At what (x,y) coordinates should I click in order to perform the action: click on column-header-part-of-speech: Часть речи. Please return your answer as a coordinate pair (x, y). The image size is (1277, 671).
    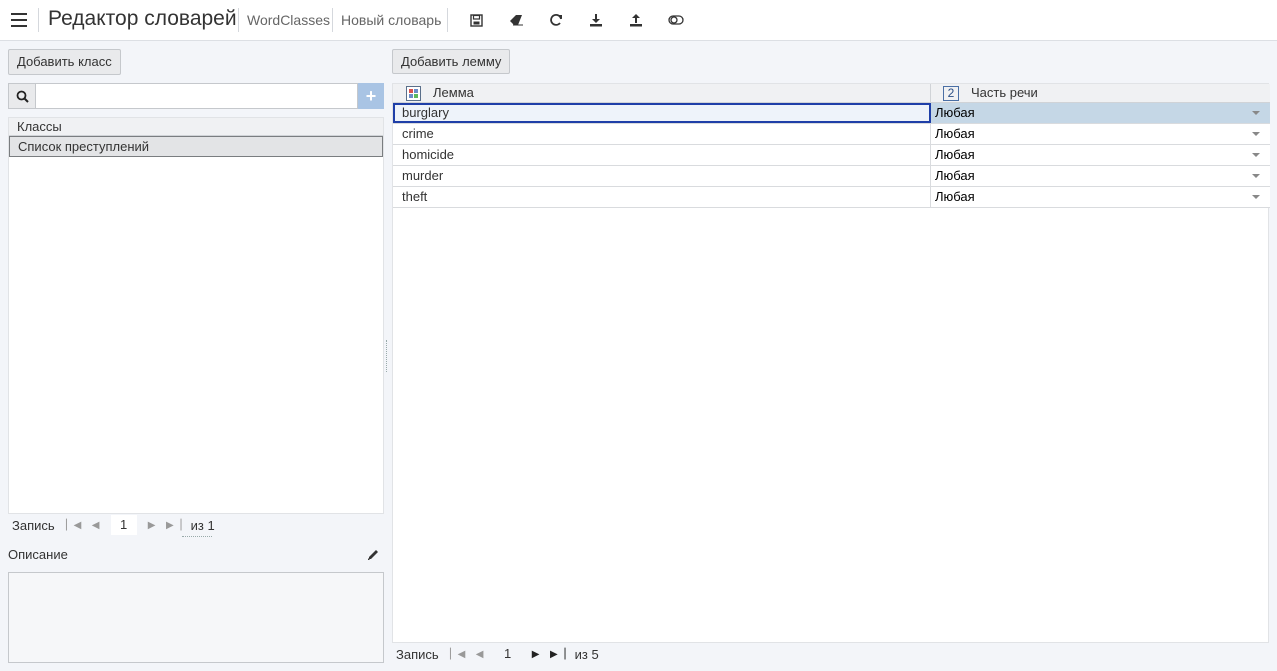
    Looking at the image, I should click on (1004, 93).